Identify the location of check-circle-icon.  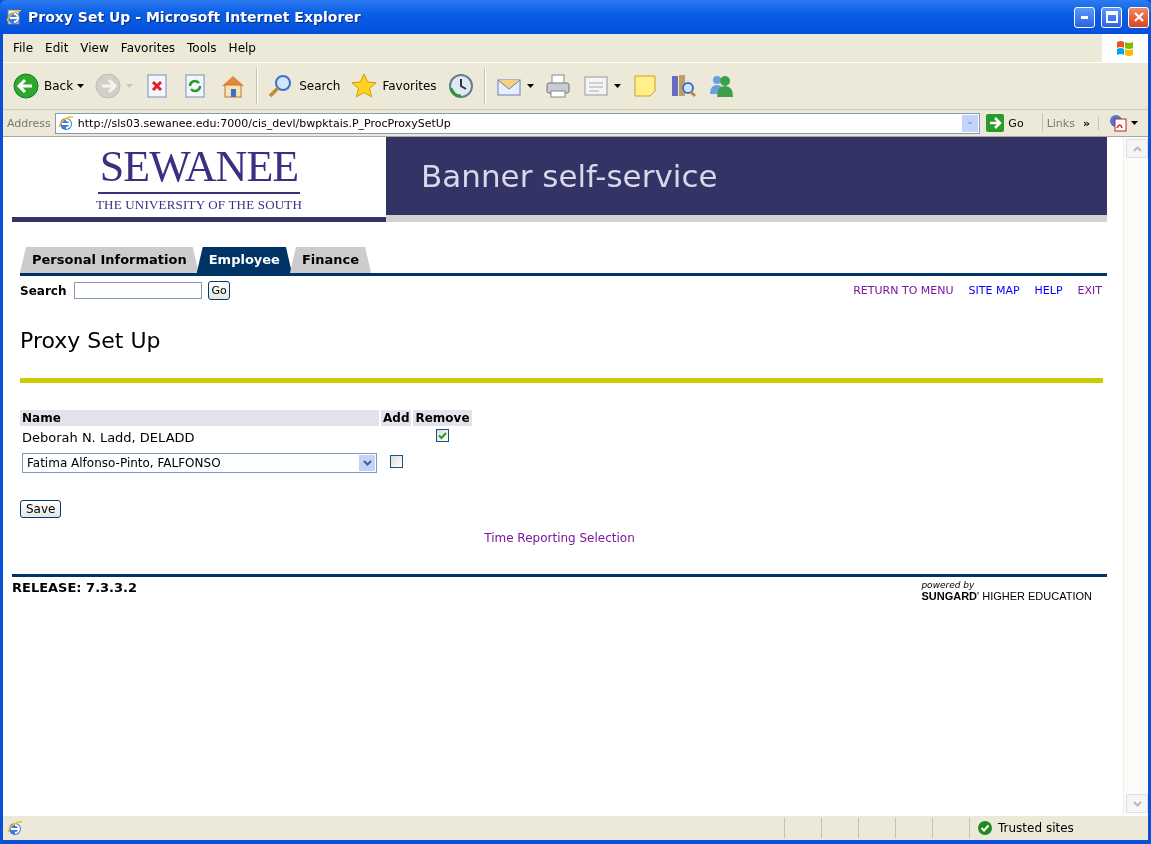
(985, 828).